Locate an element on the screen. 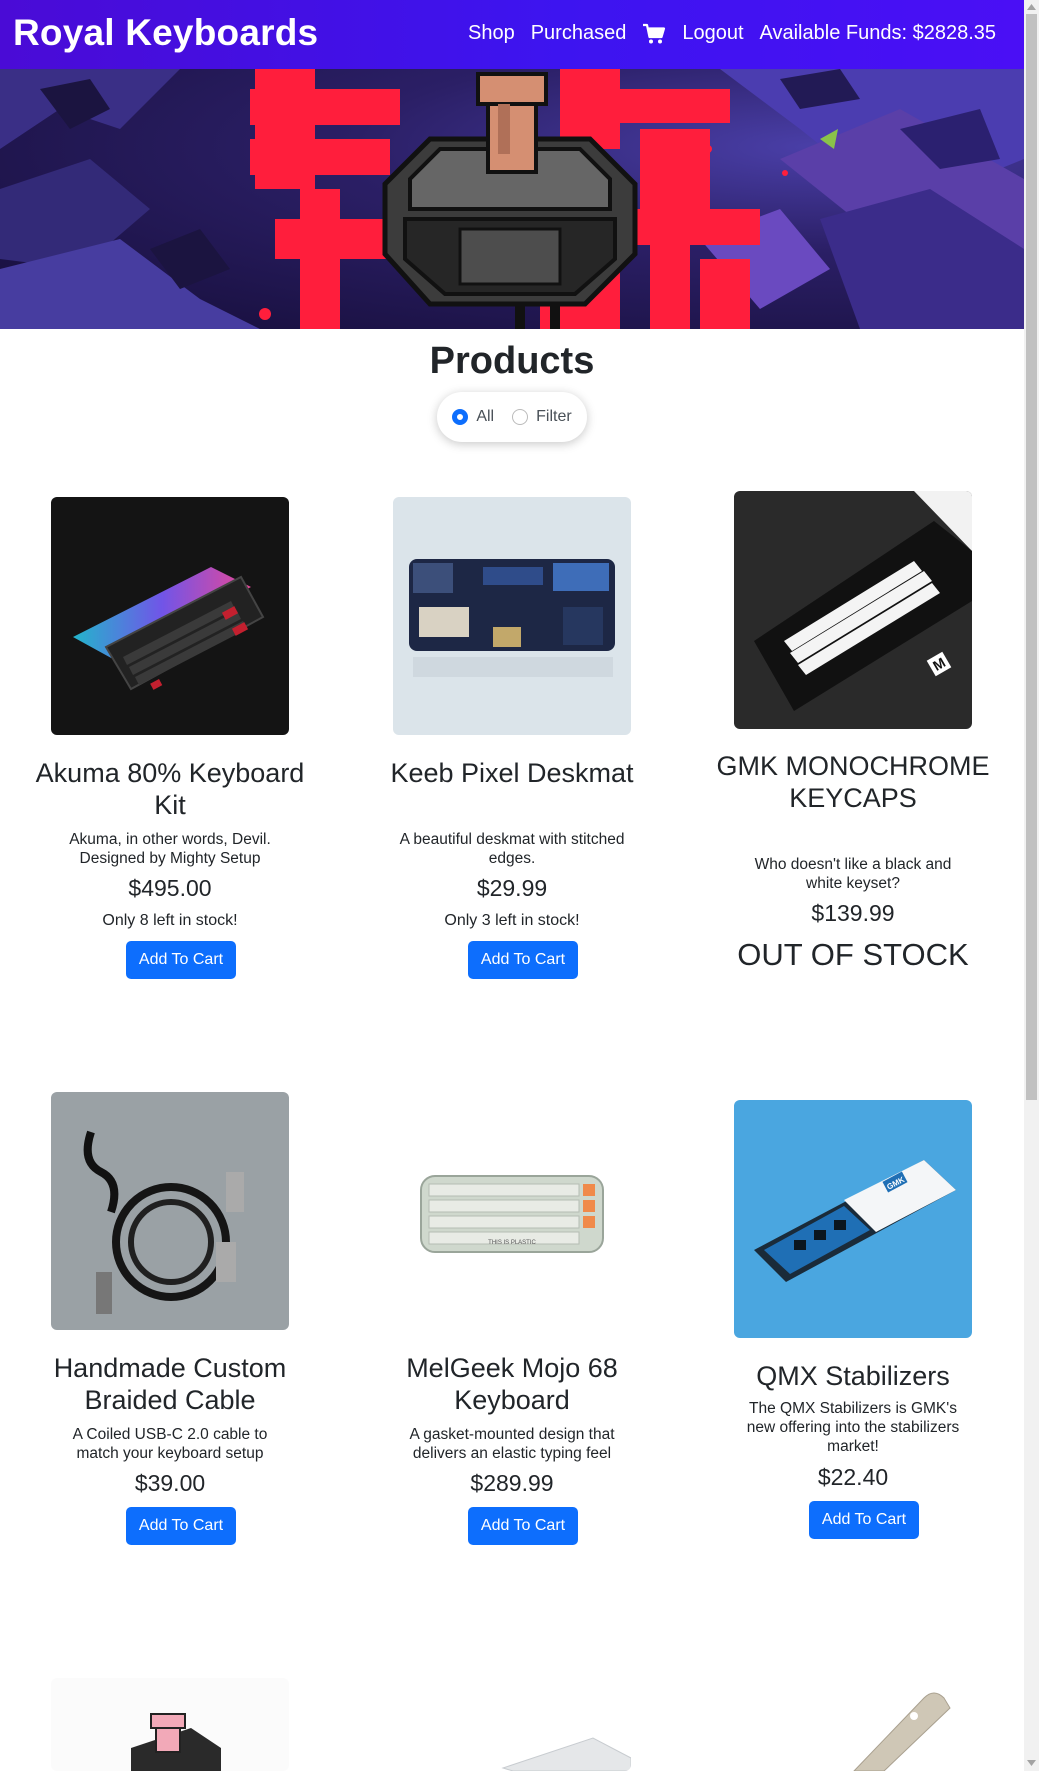 This screenshot has width=1039, height=1771. mojo-print-text: THIS IS PLASTIC is located at coordinates (512, 1243).